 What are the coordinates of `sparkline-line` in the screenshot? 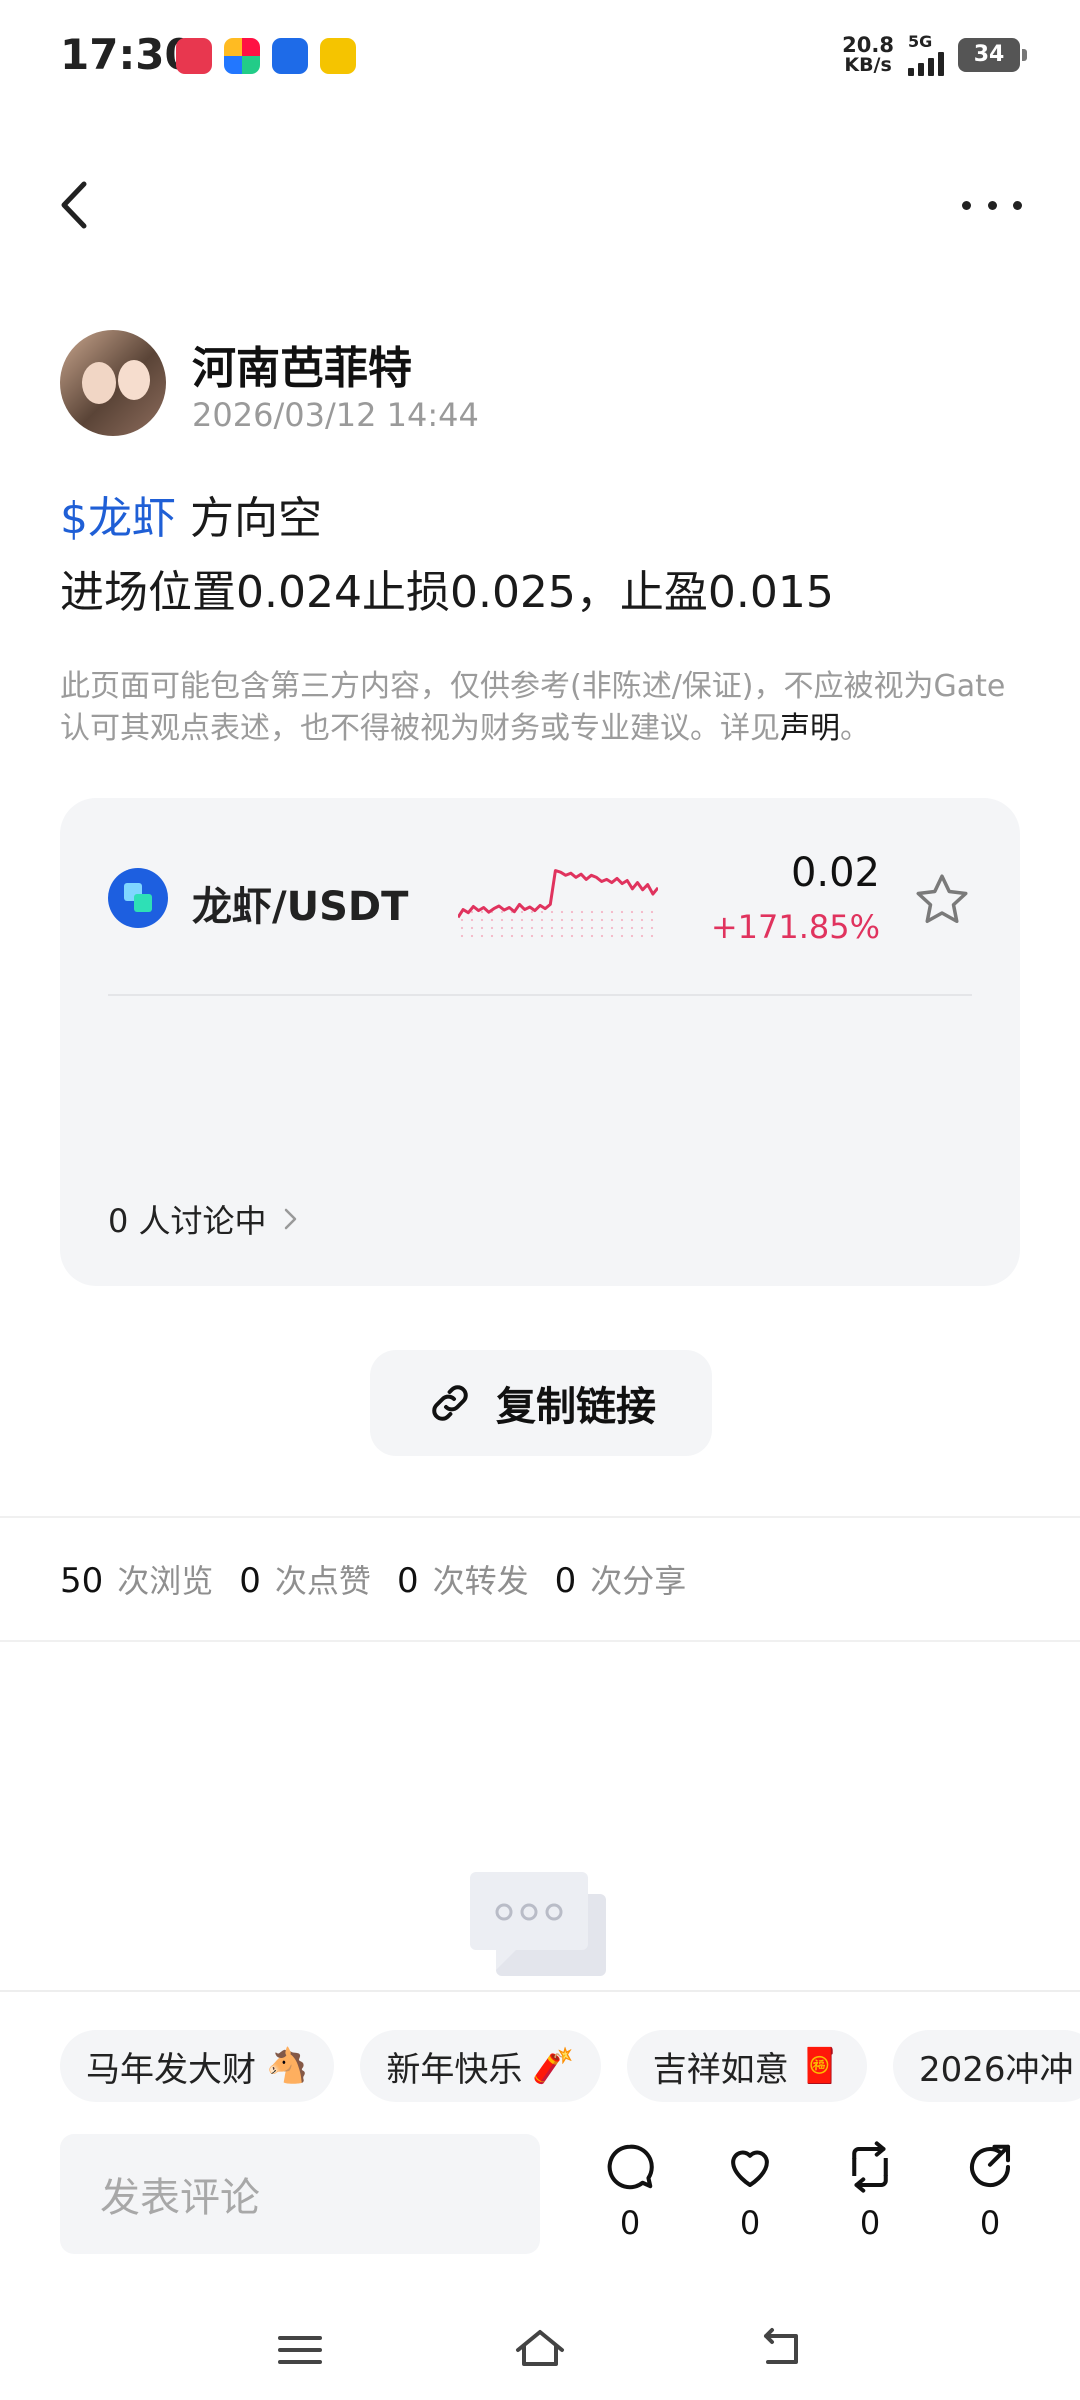 It's located at (558, 894).